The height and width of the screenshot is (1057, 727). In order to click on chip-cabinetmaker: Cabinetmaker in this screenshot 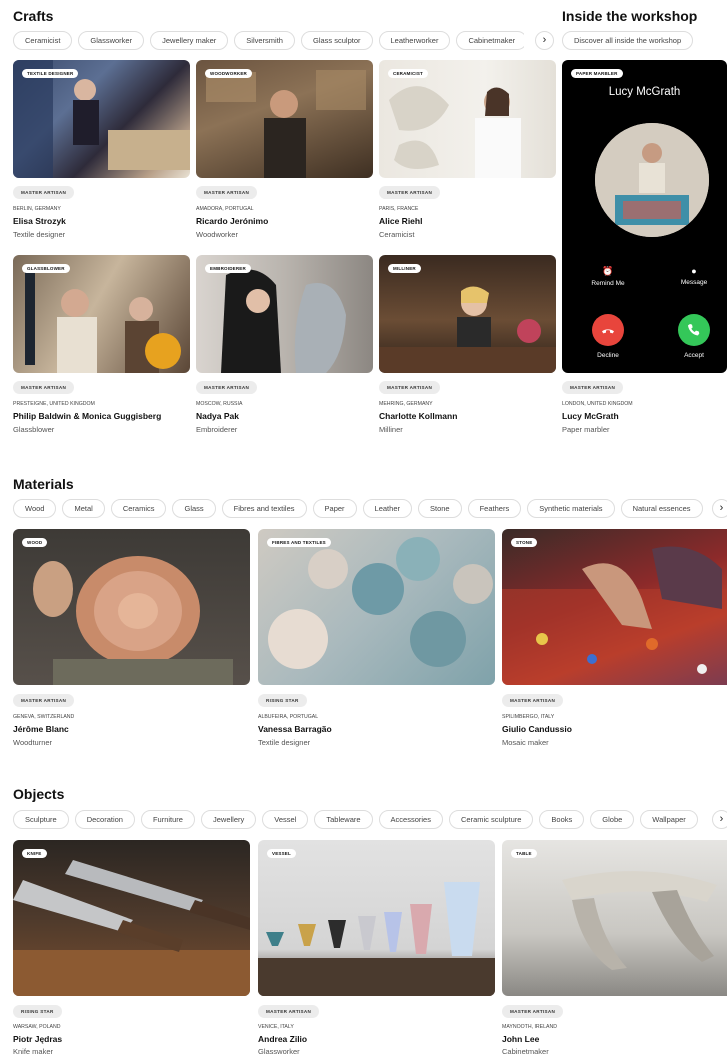, I will do `click(490, 40)`.